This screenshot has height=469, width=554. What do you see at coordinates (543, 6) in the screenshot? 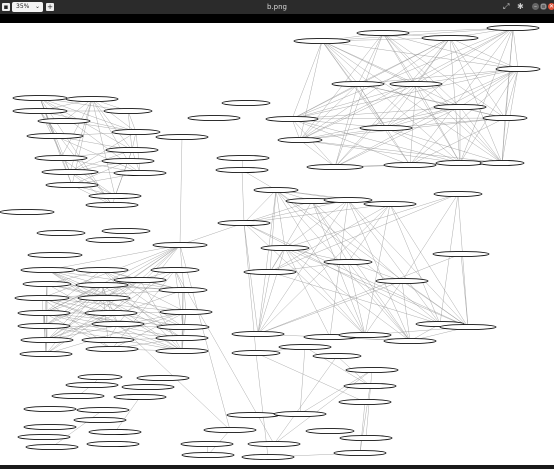
I see `maximize-icon: ▢` at bounding box center [543, 6].